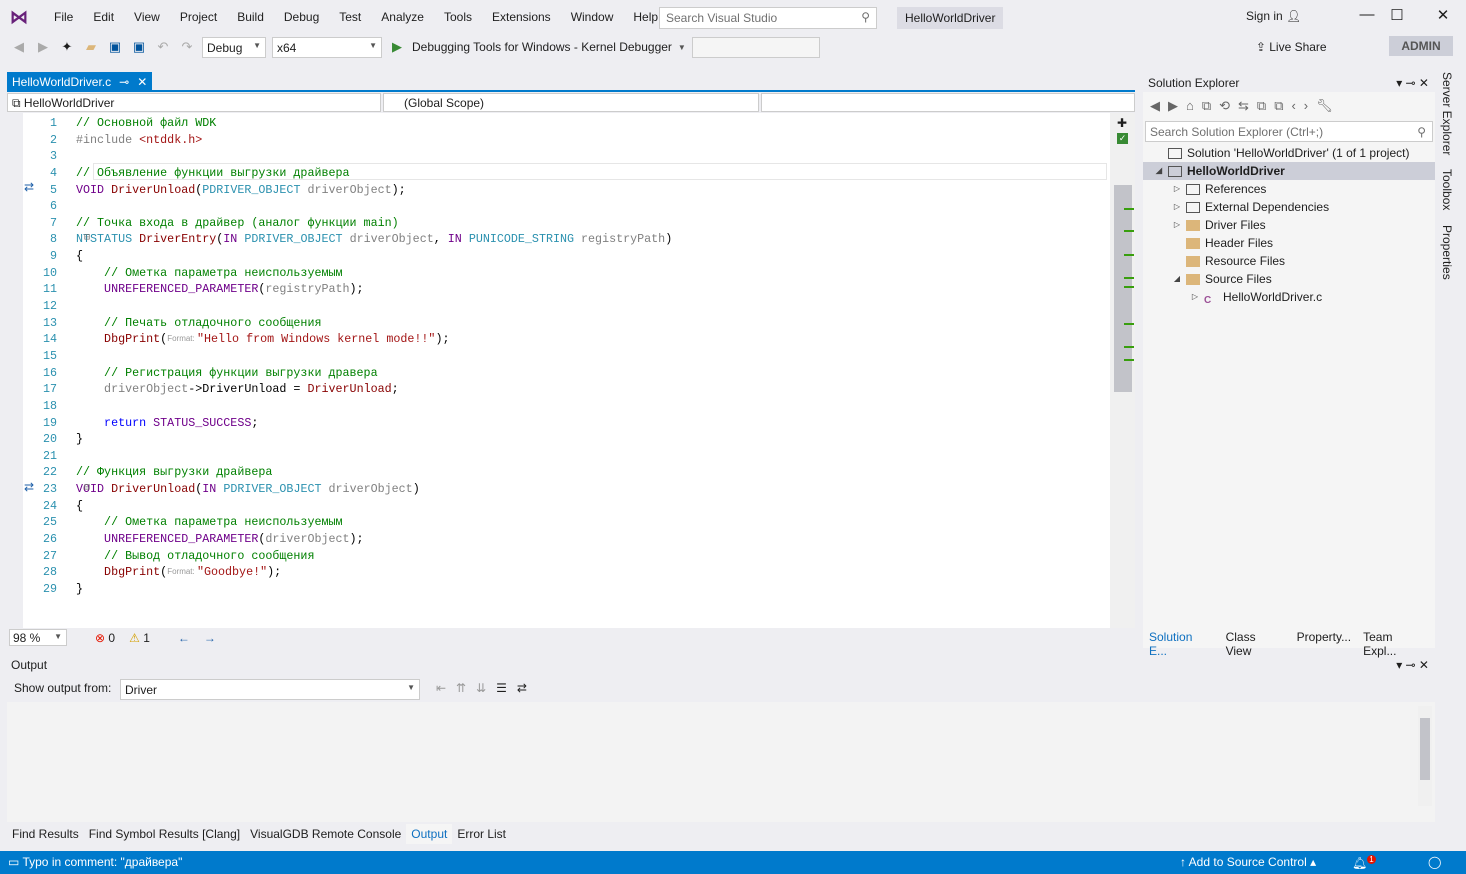 Image resolution: width=1466 pixels, height=874 pixels. Describe the element at coordinates (1273, 16) in the screenshot. I see `sign-in-link: Sign in 👤︎` at that location.